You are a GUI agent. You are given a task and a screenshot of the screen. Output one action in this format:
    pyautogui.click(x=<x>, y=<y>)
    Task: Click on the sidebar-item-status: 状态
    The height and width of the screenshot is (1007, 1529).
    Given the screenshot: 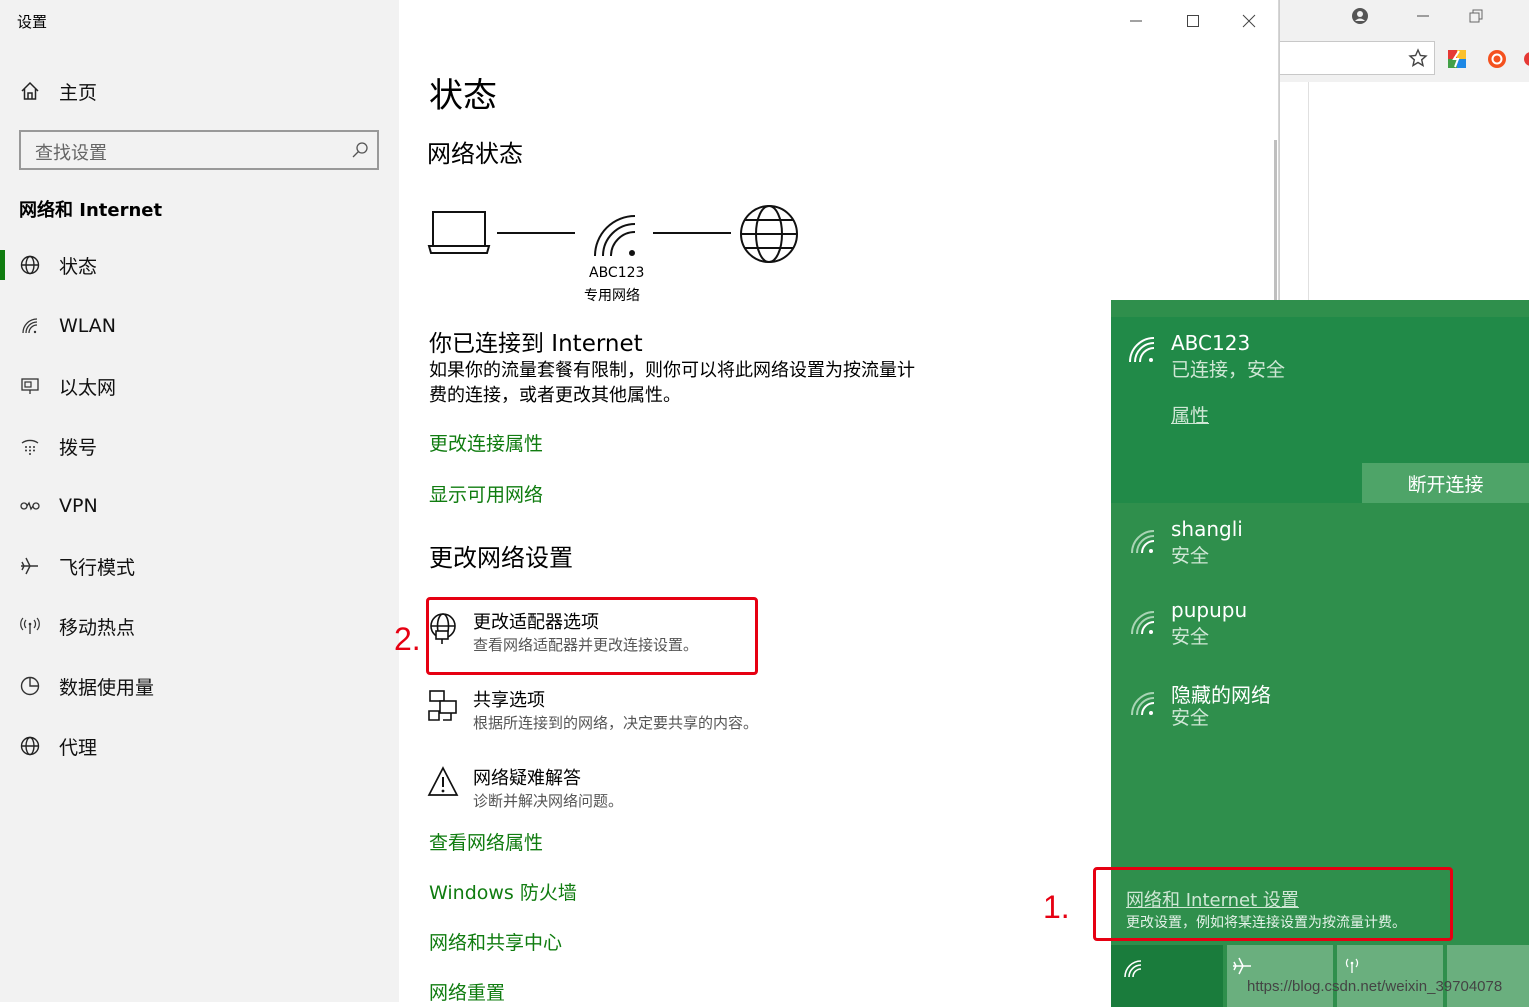 What is the action you would take?
    pyautogui.click(x=199, y=265)
    